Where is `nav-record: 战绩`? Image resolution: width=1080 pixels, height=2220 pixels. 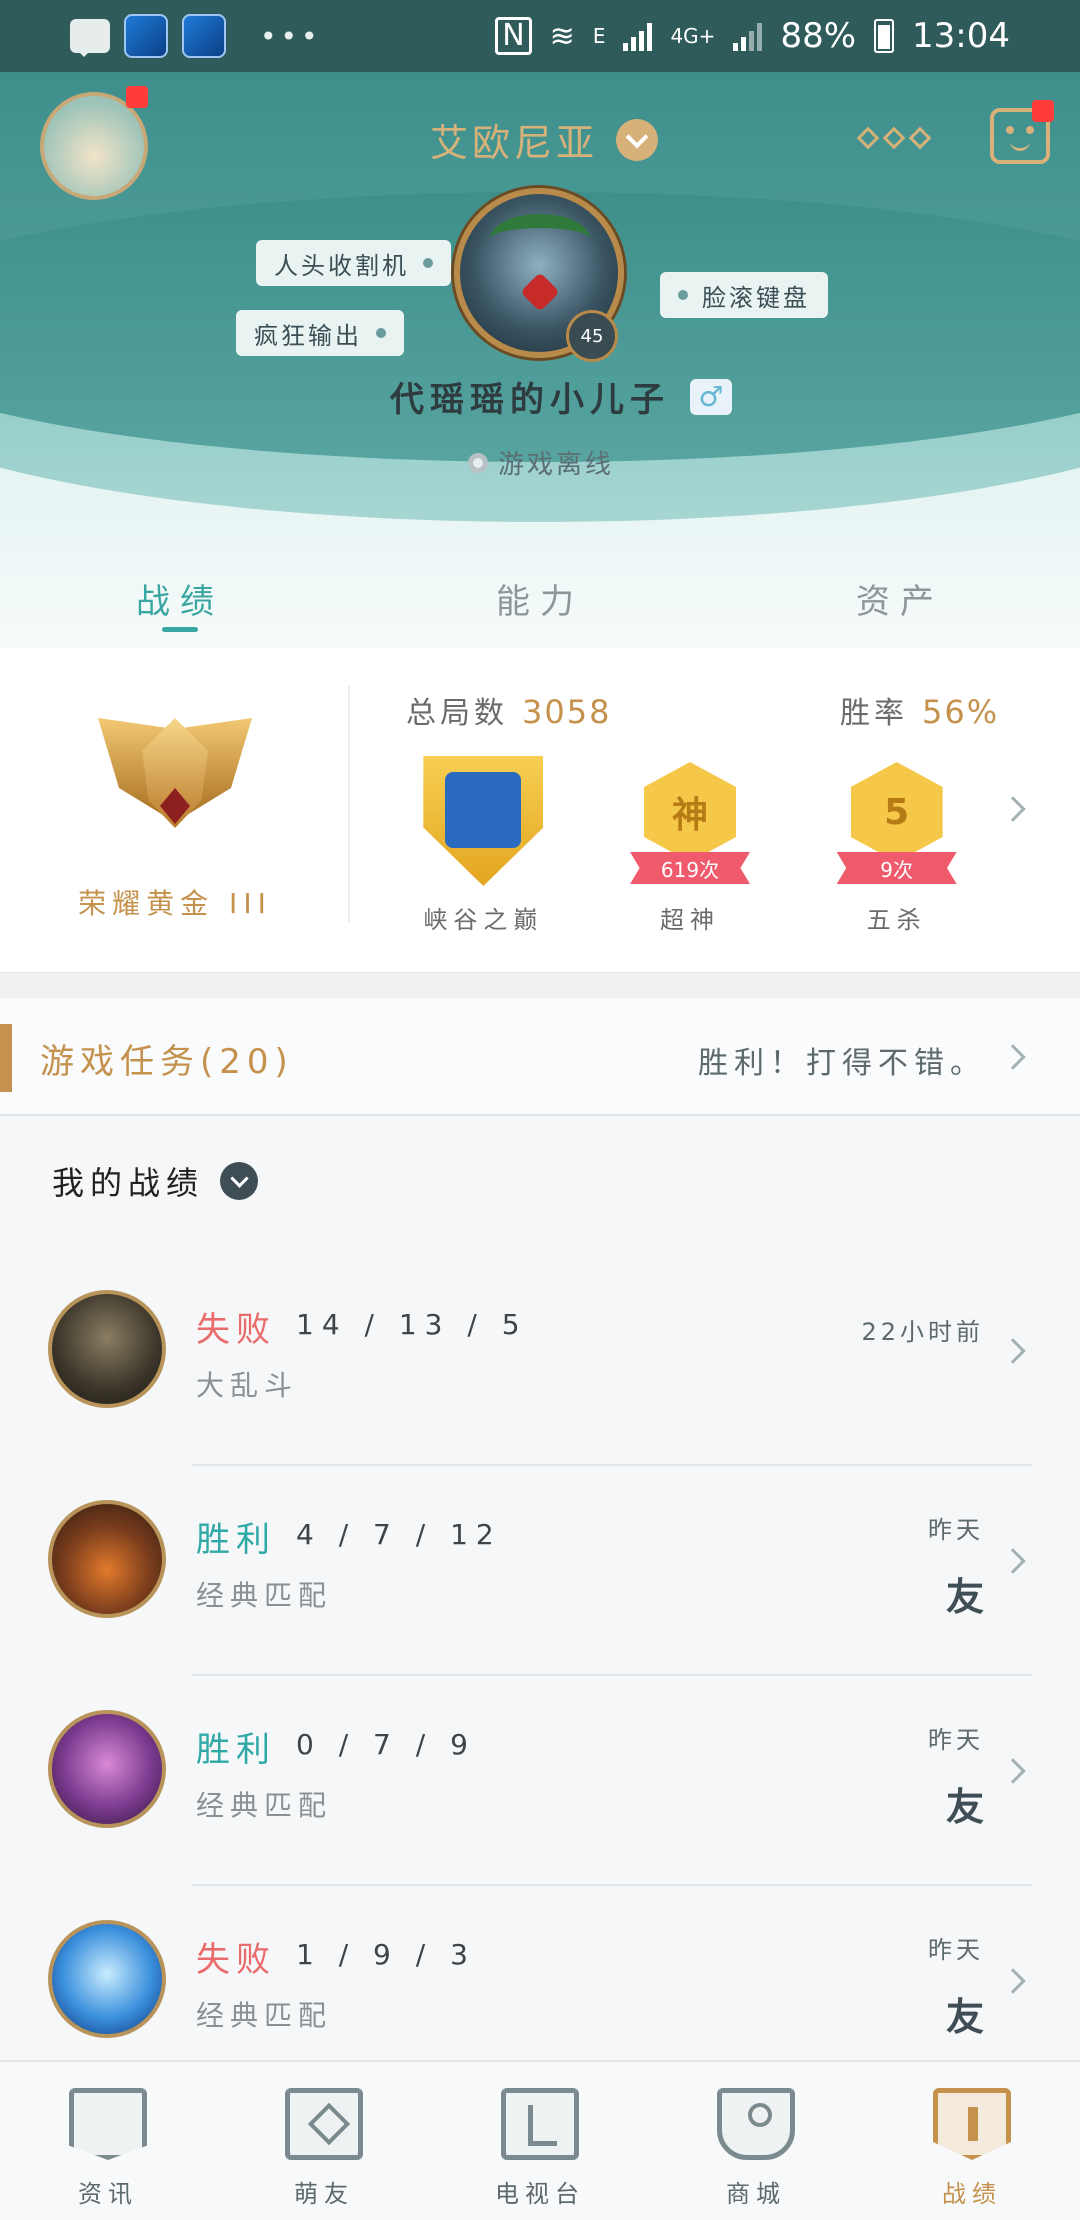 nav-record: 战绩 is located at coordinates (972, 2141).